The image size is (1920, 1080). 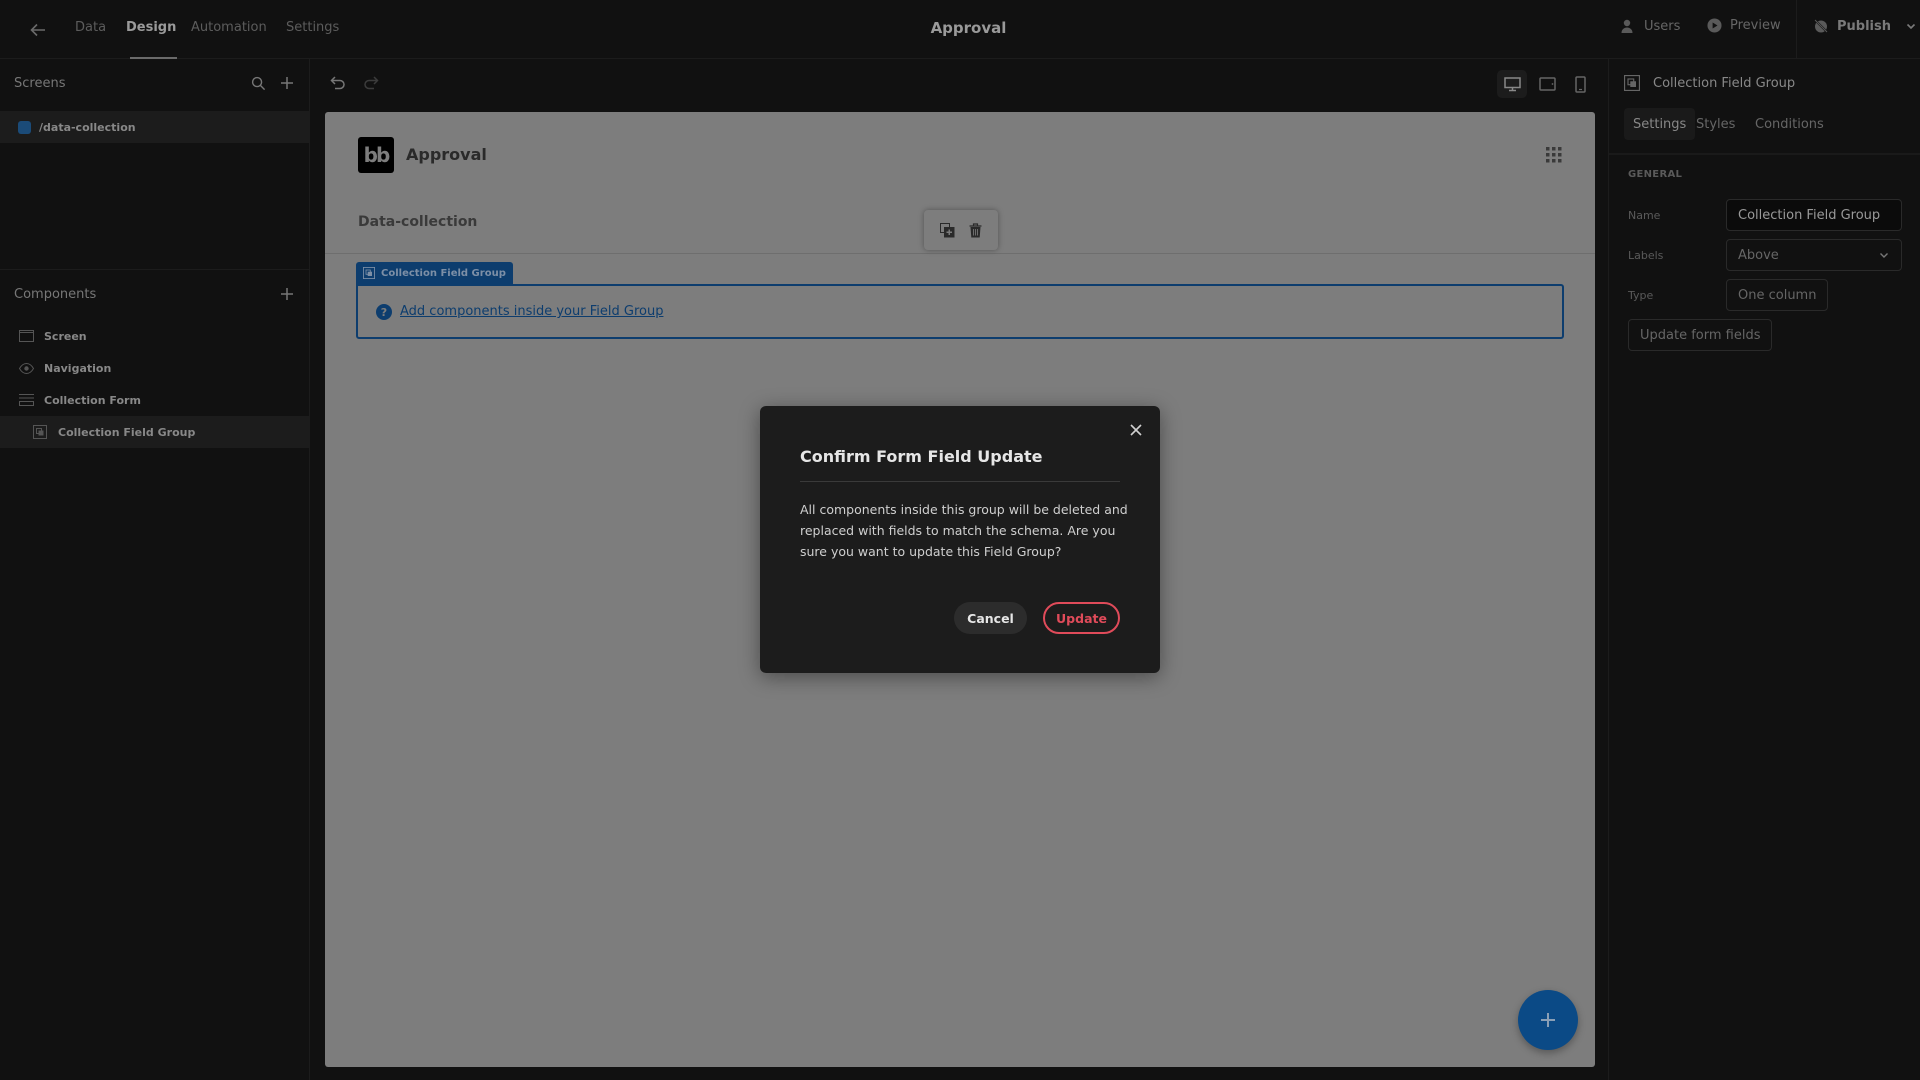 I want to click on add-screen-button, so click(x=287, y=83).